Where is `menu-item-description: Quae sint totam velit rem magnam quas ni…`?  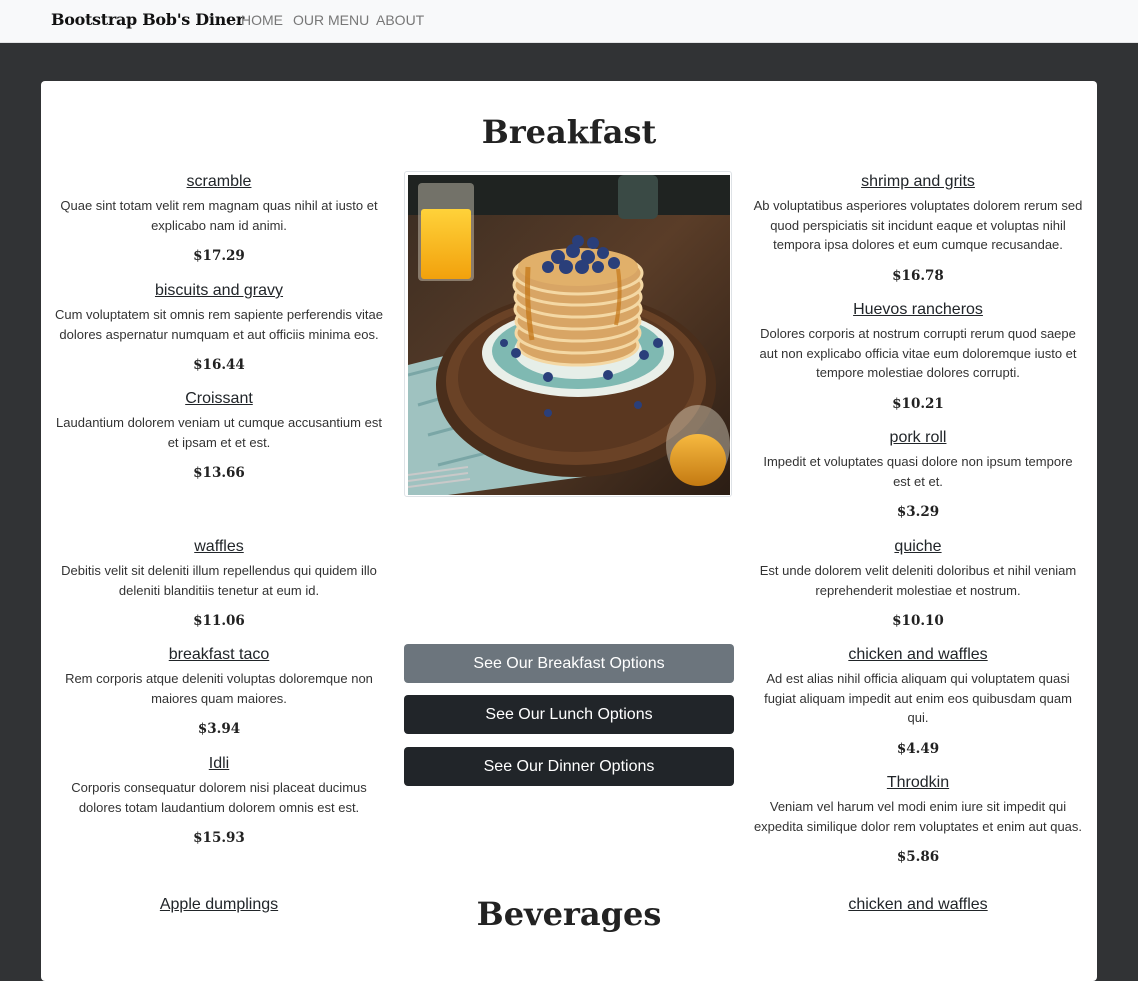 menu-item-description: Quae sint totam velit rem magnam quas ni… is located at coordinates (219, 215).